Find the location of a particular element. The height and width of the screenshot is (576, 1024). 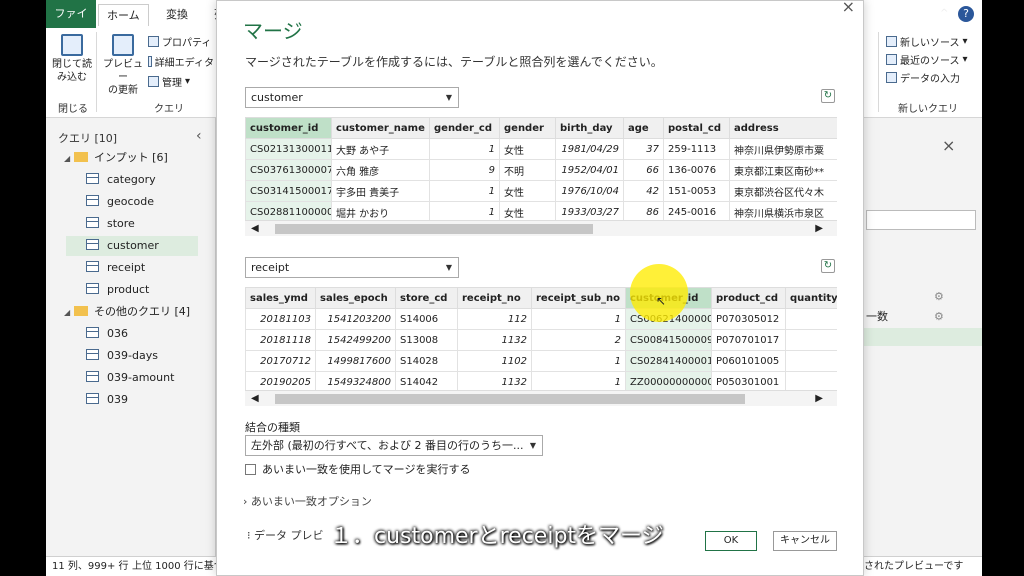

tree-item: product is located at coordinates (117, 290).